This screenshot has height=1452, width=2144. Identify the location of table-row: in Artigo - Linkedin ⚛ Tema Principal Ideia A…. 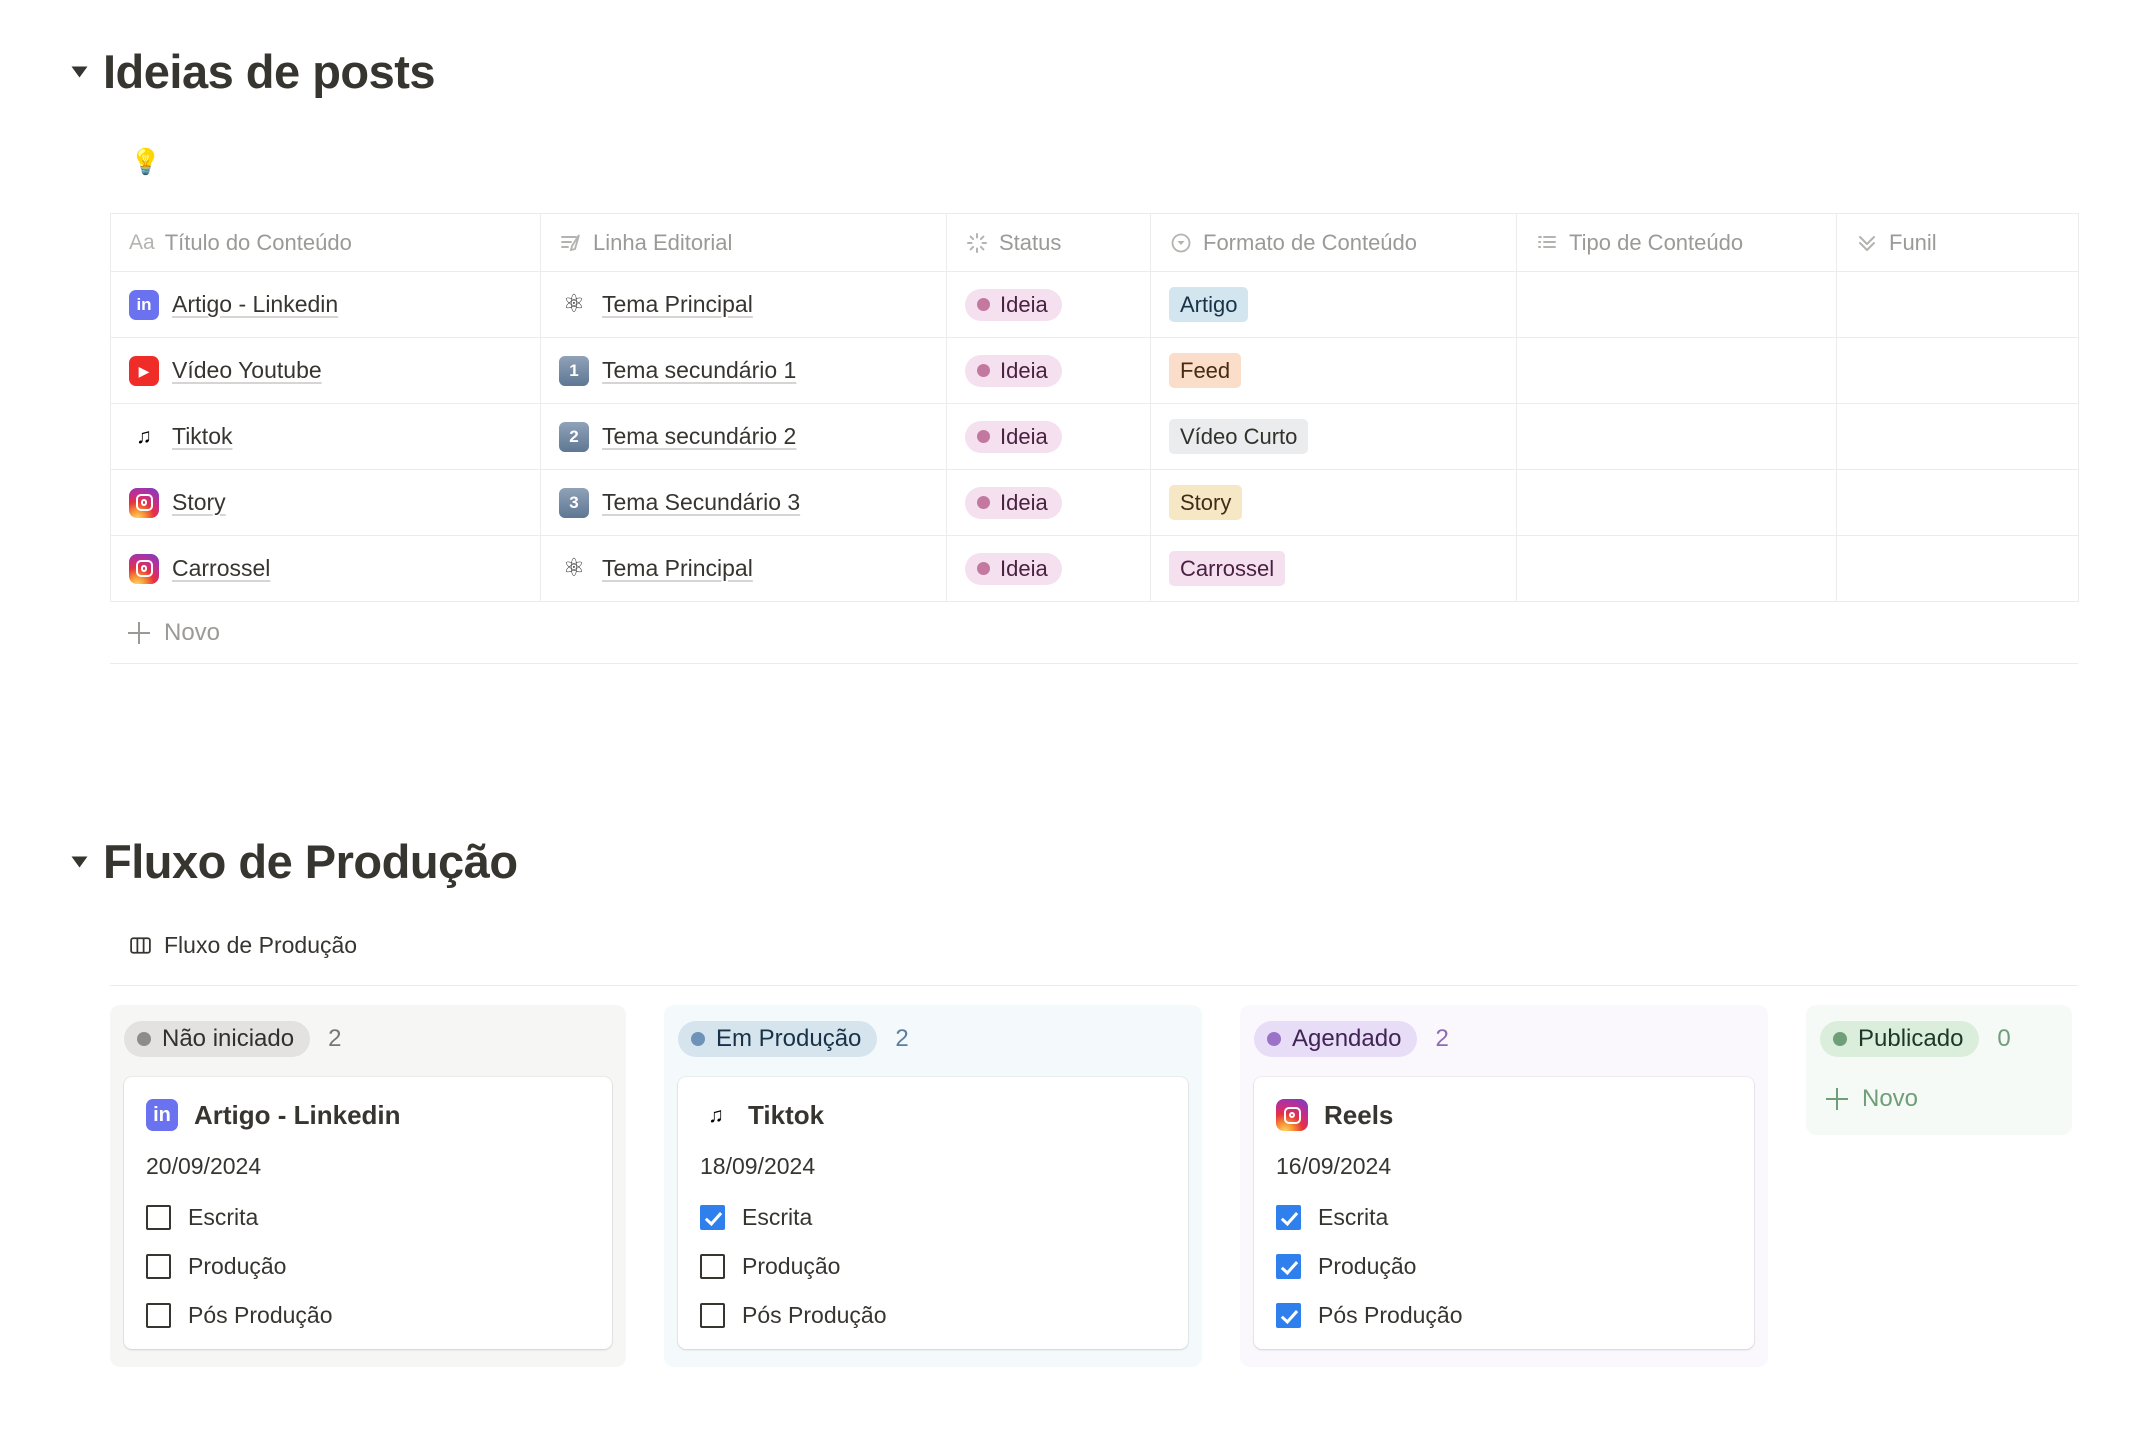
(1094, 304).